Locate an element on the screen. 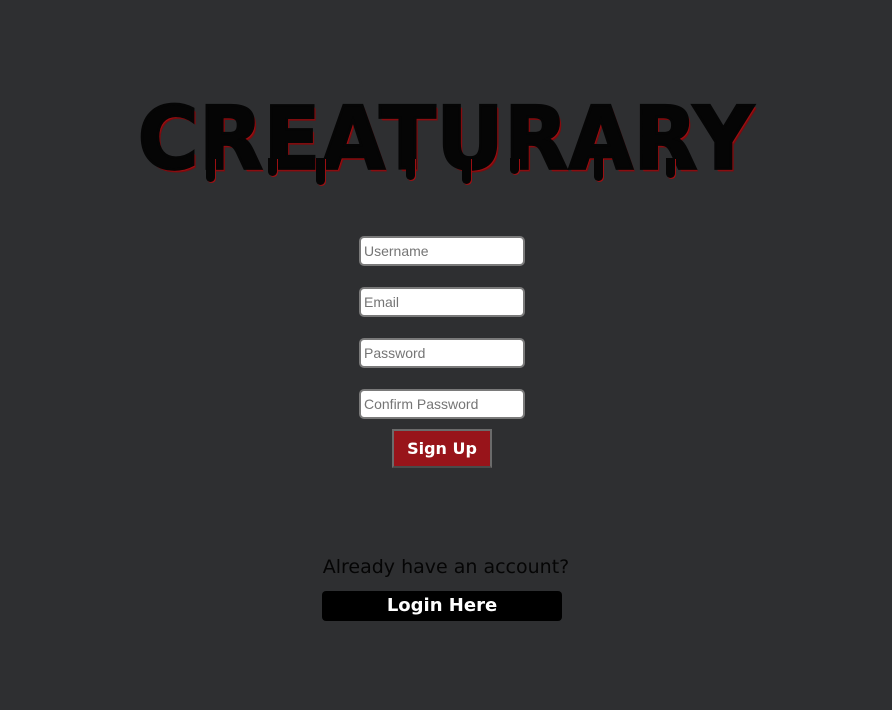  signup-button: Sign Up is located at coordinates (442, 448).